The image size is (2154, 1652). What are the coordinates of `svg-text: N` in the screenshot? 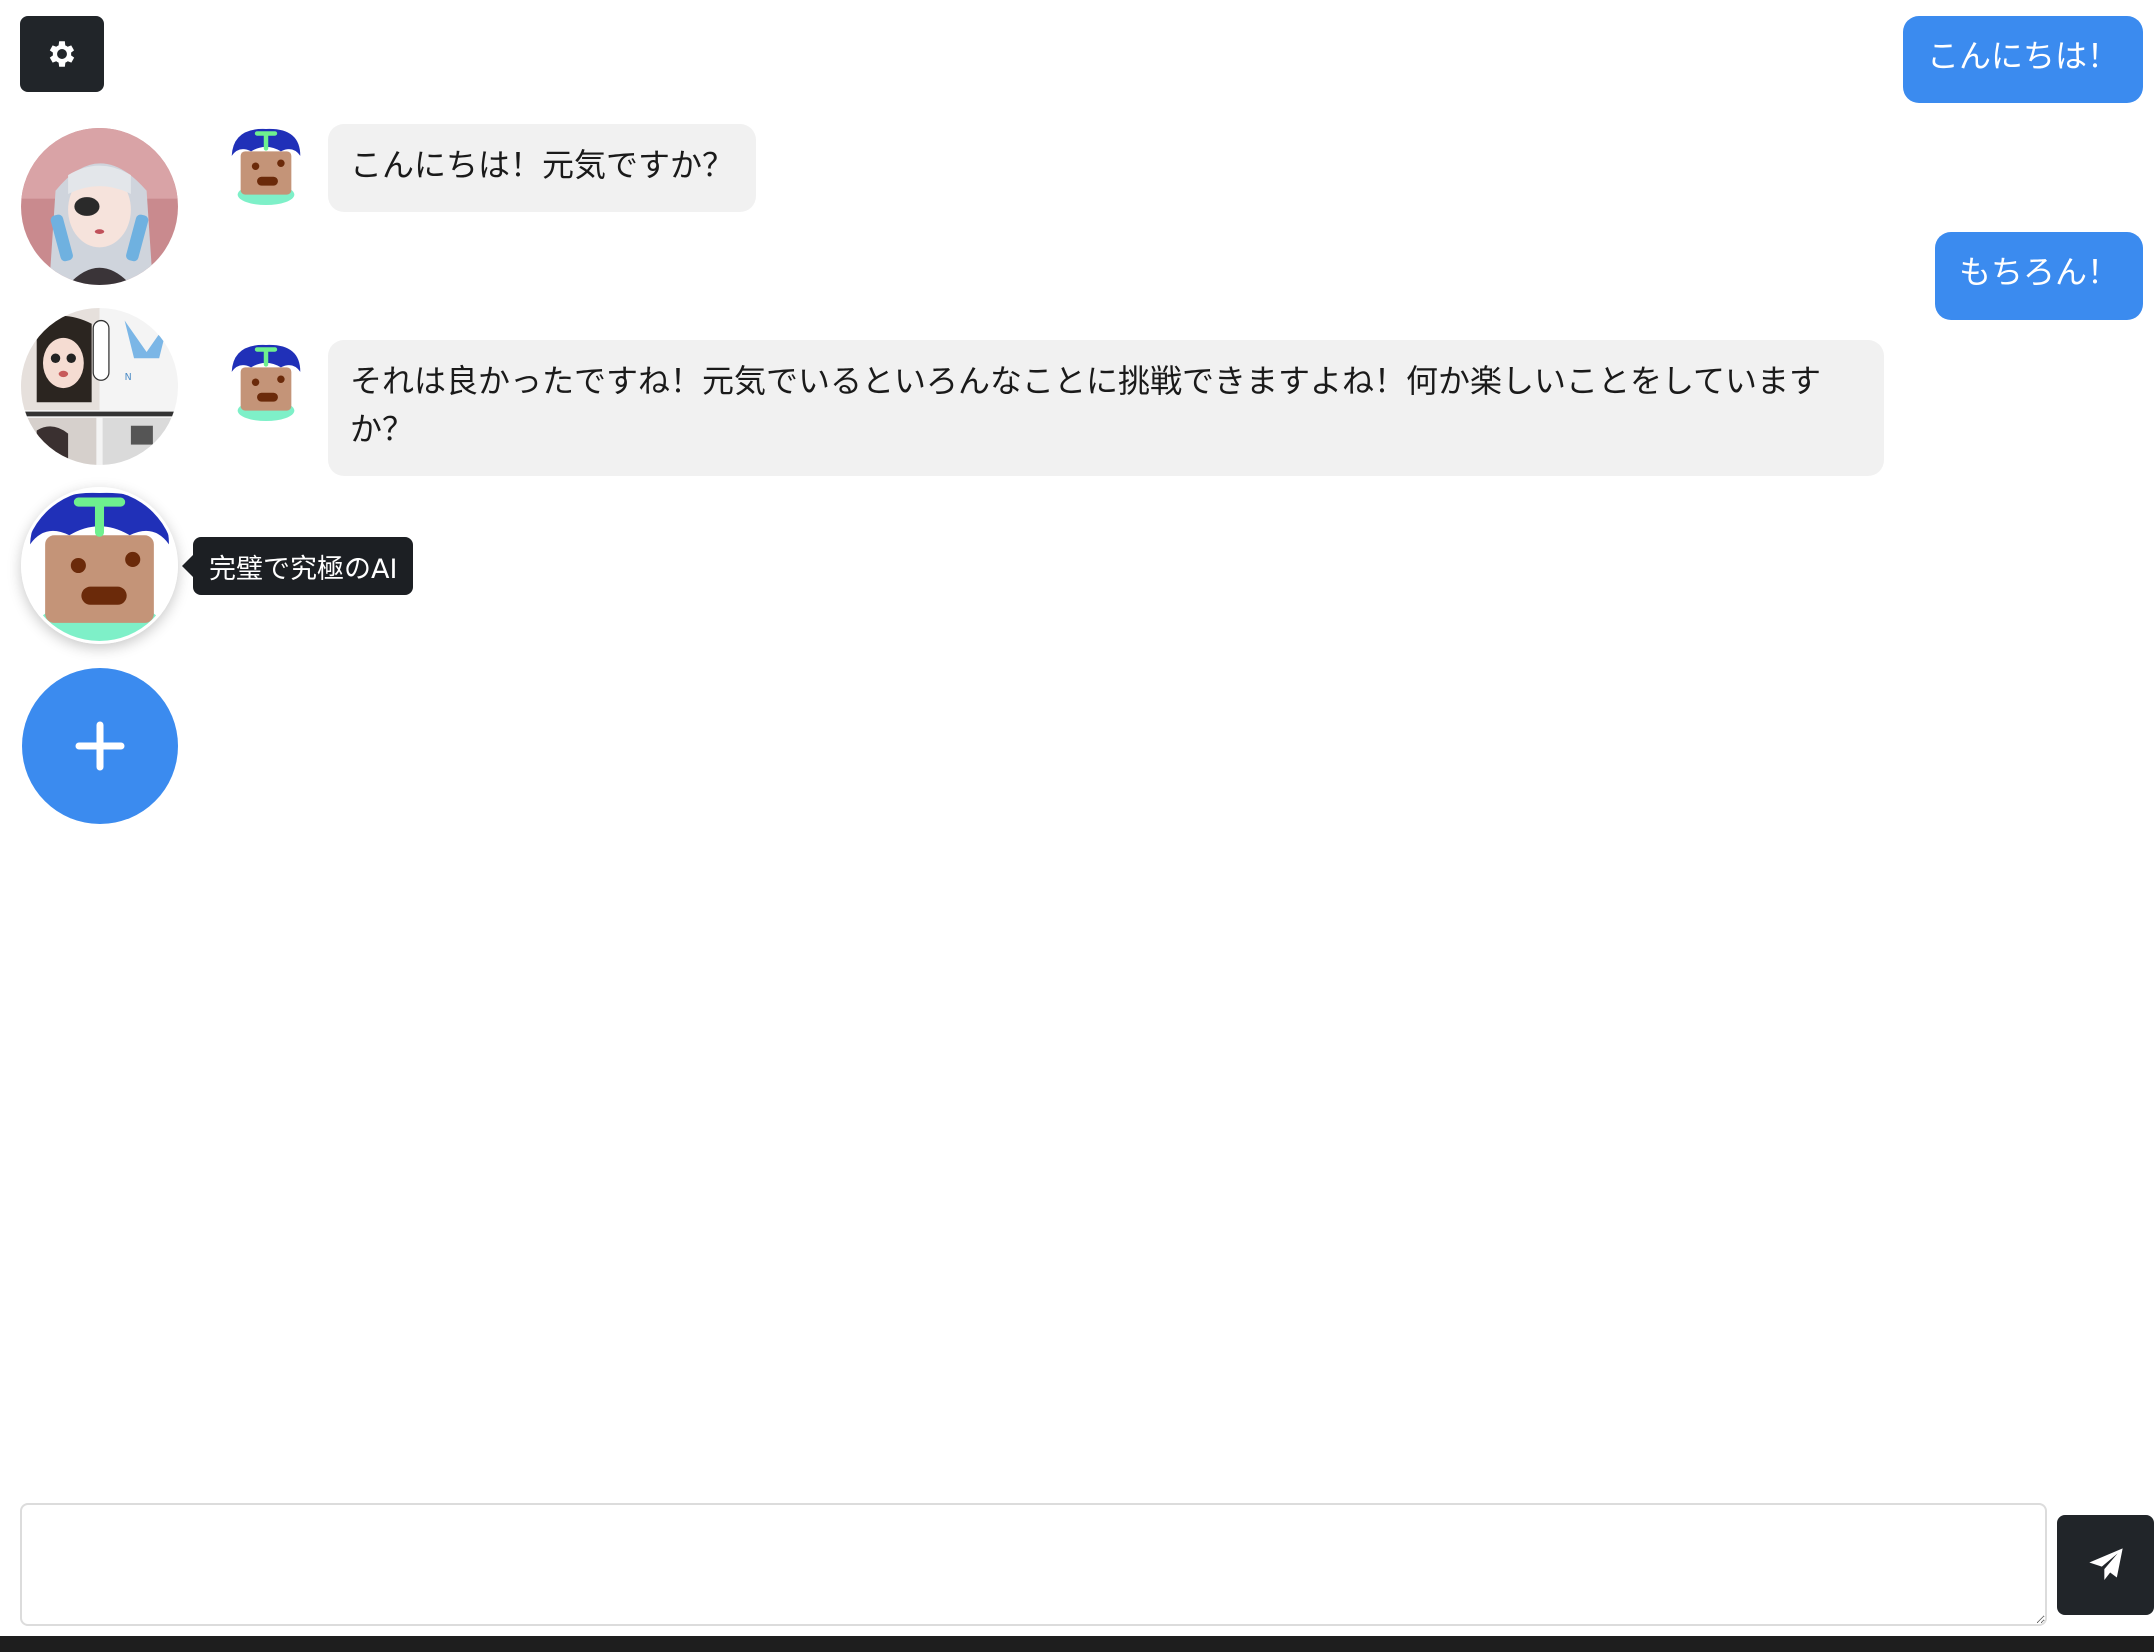 It's located at (128, 377).